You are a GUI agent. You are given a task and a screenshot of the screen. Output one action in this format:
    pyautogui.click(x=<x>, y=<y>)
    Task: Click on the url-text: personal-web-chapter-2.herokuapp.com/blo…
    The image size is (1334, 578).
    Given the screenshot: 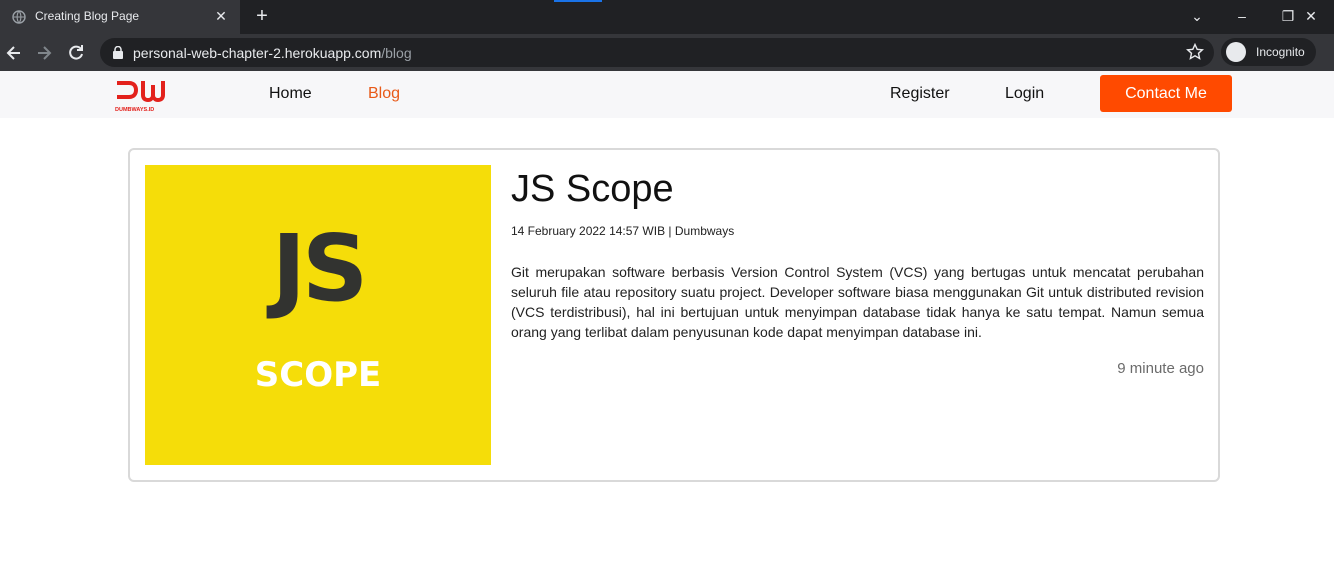 What is the action you would take?
    pyautogui.click(x=272, y=53)
    